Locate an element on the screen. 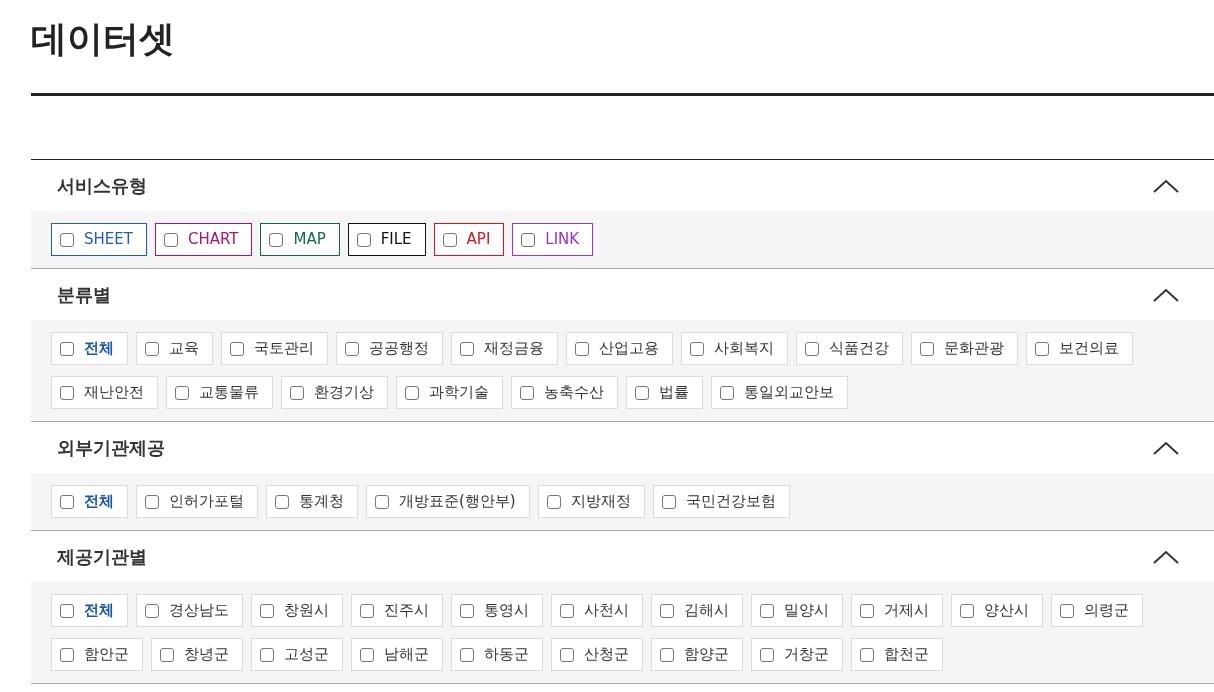  filter-option: 과학기술 is located at coordinates (449, 392).